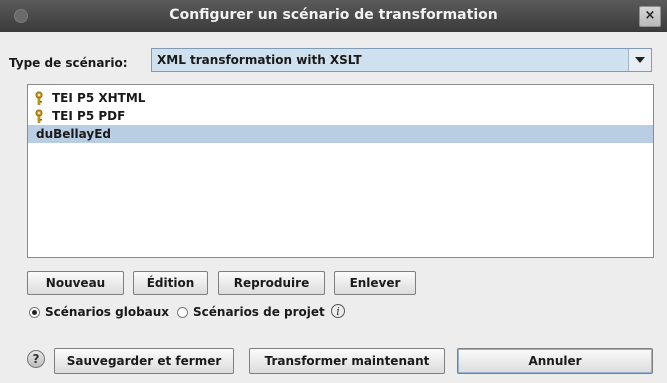 Image resolution: width=667 pixels, height=383 pixels. Describe the element at coordinates (259, 312) in the screenshot. I see `project-scenarios-label: Scénarios de projet` at that location.